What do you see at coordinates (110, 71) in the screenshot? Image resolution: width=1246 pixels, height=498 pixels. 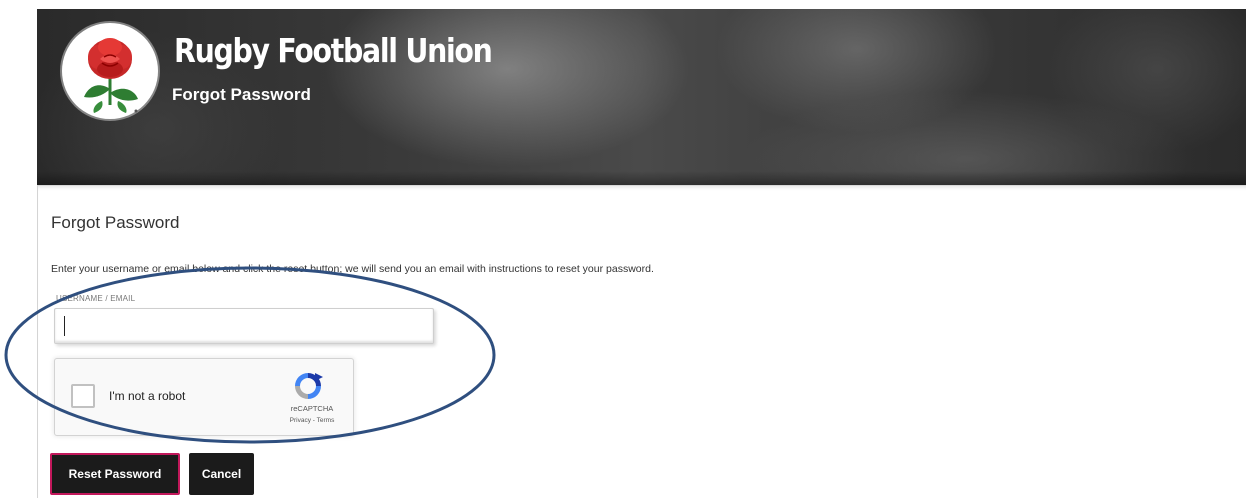 I see `rfu-rose-logo-icon` at bounding box center [110, 71].